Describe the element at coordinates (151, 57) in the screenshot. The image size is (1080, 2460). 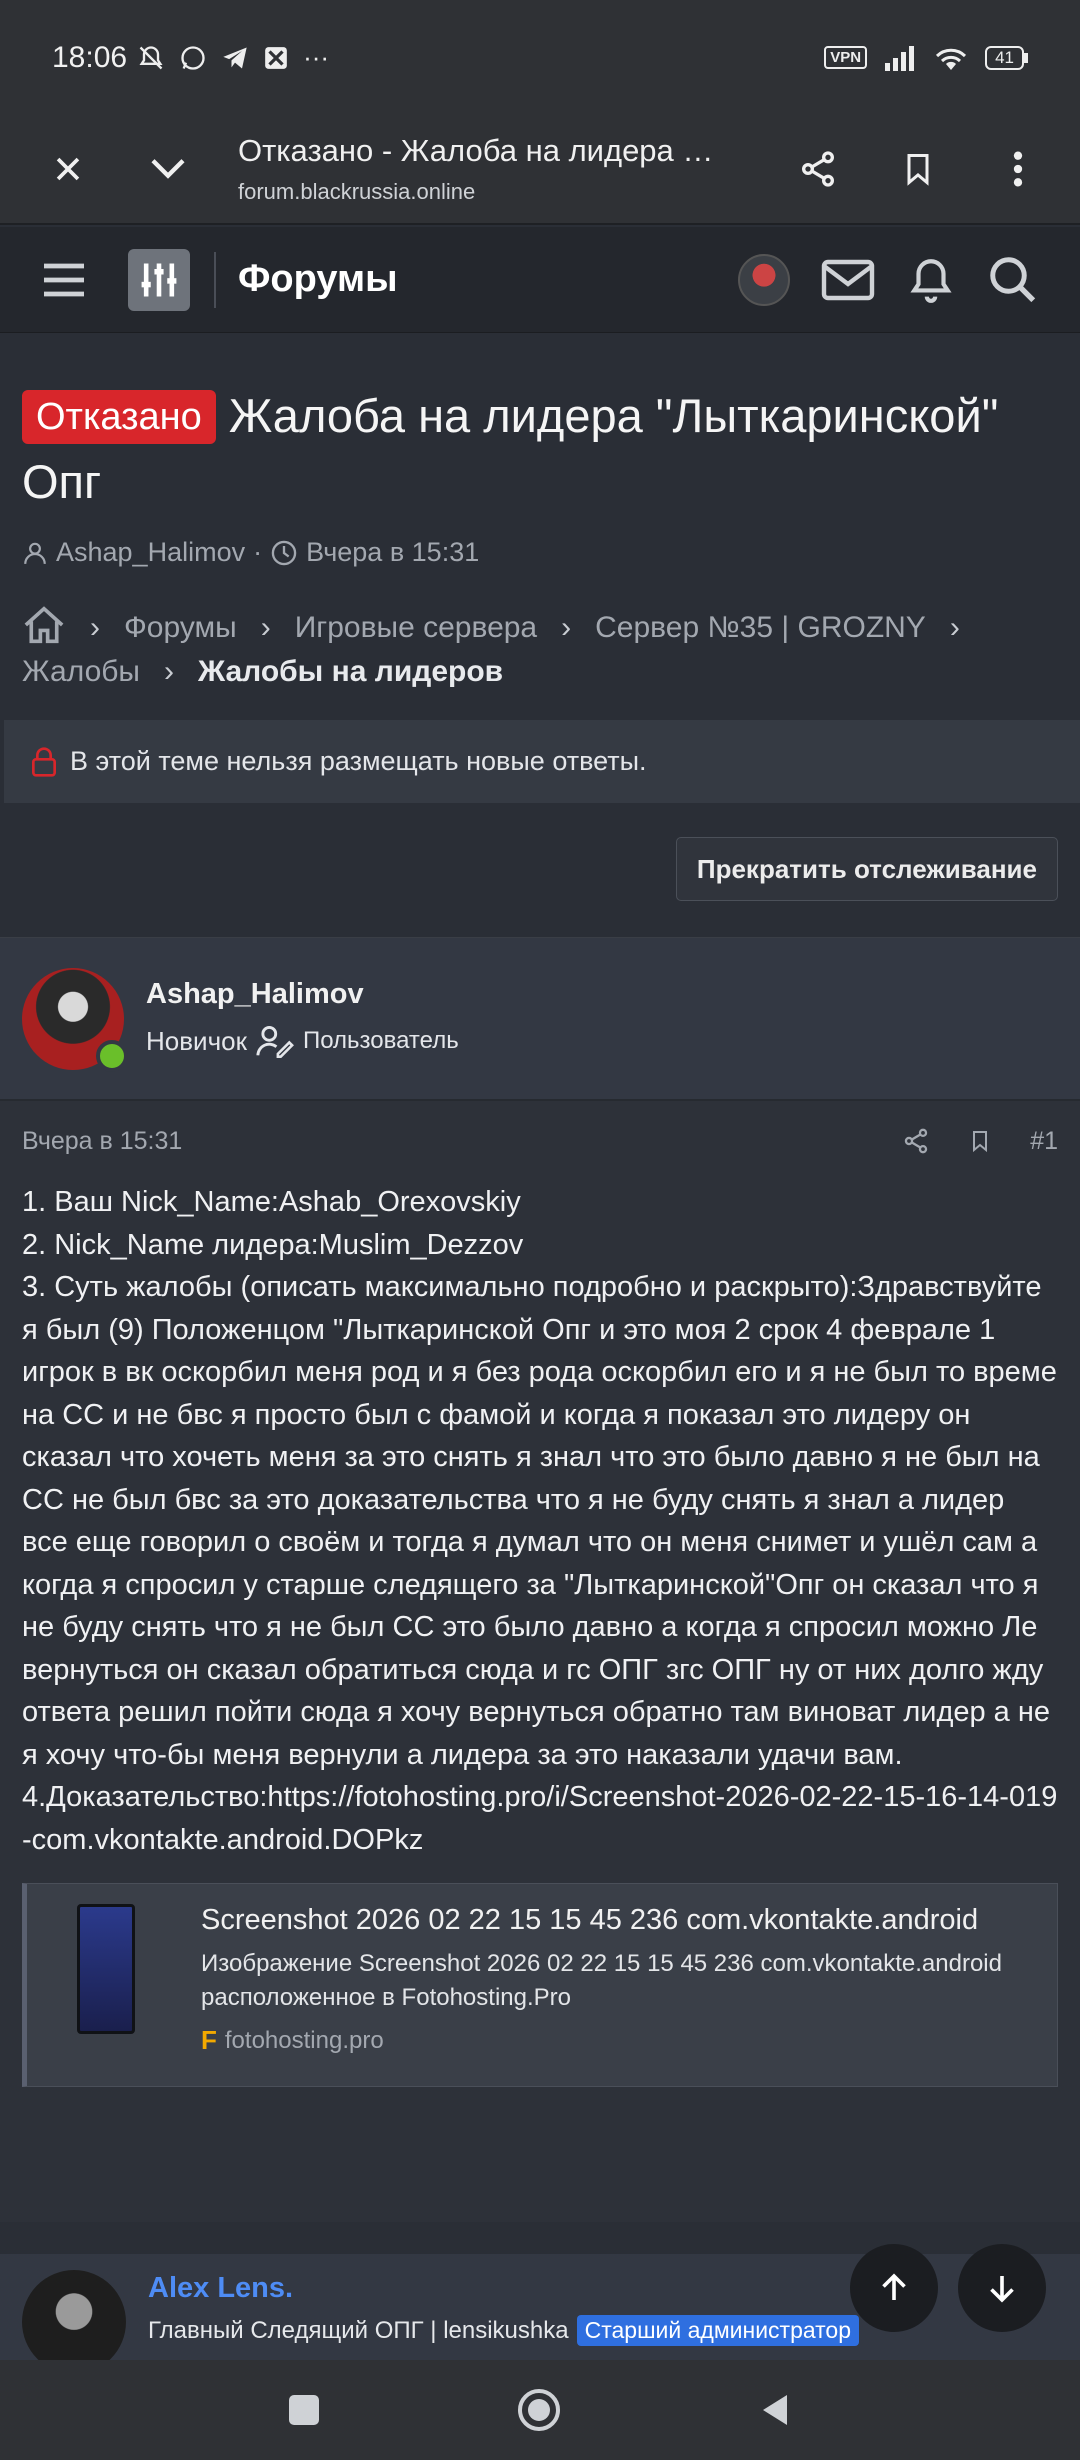
I see `mute-bell-icon` at that location.